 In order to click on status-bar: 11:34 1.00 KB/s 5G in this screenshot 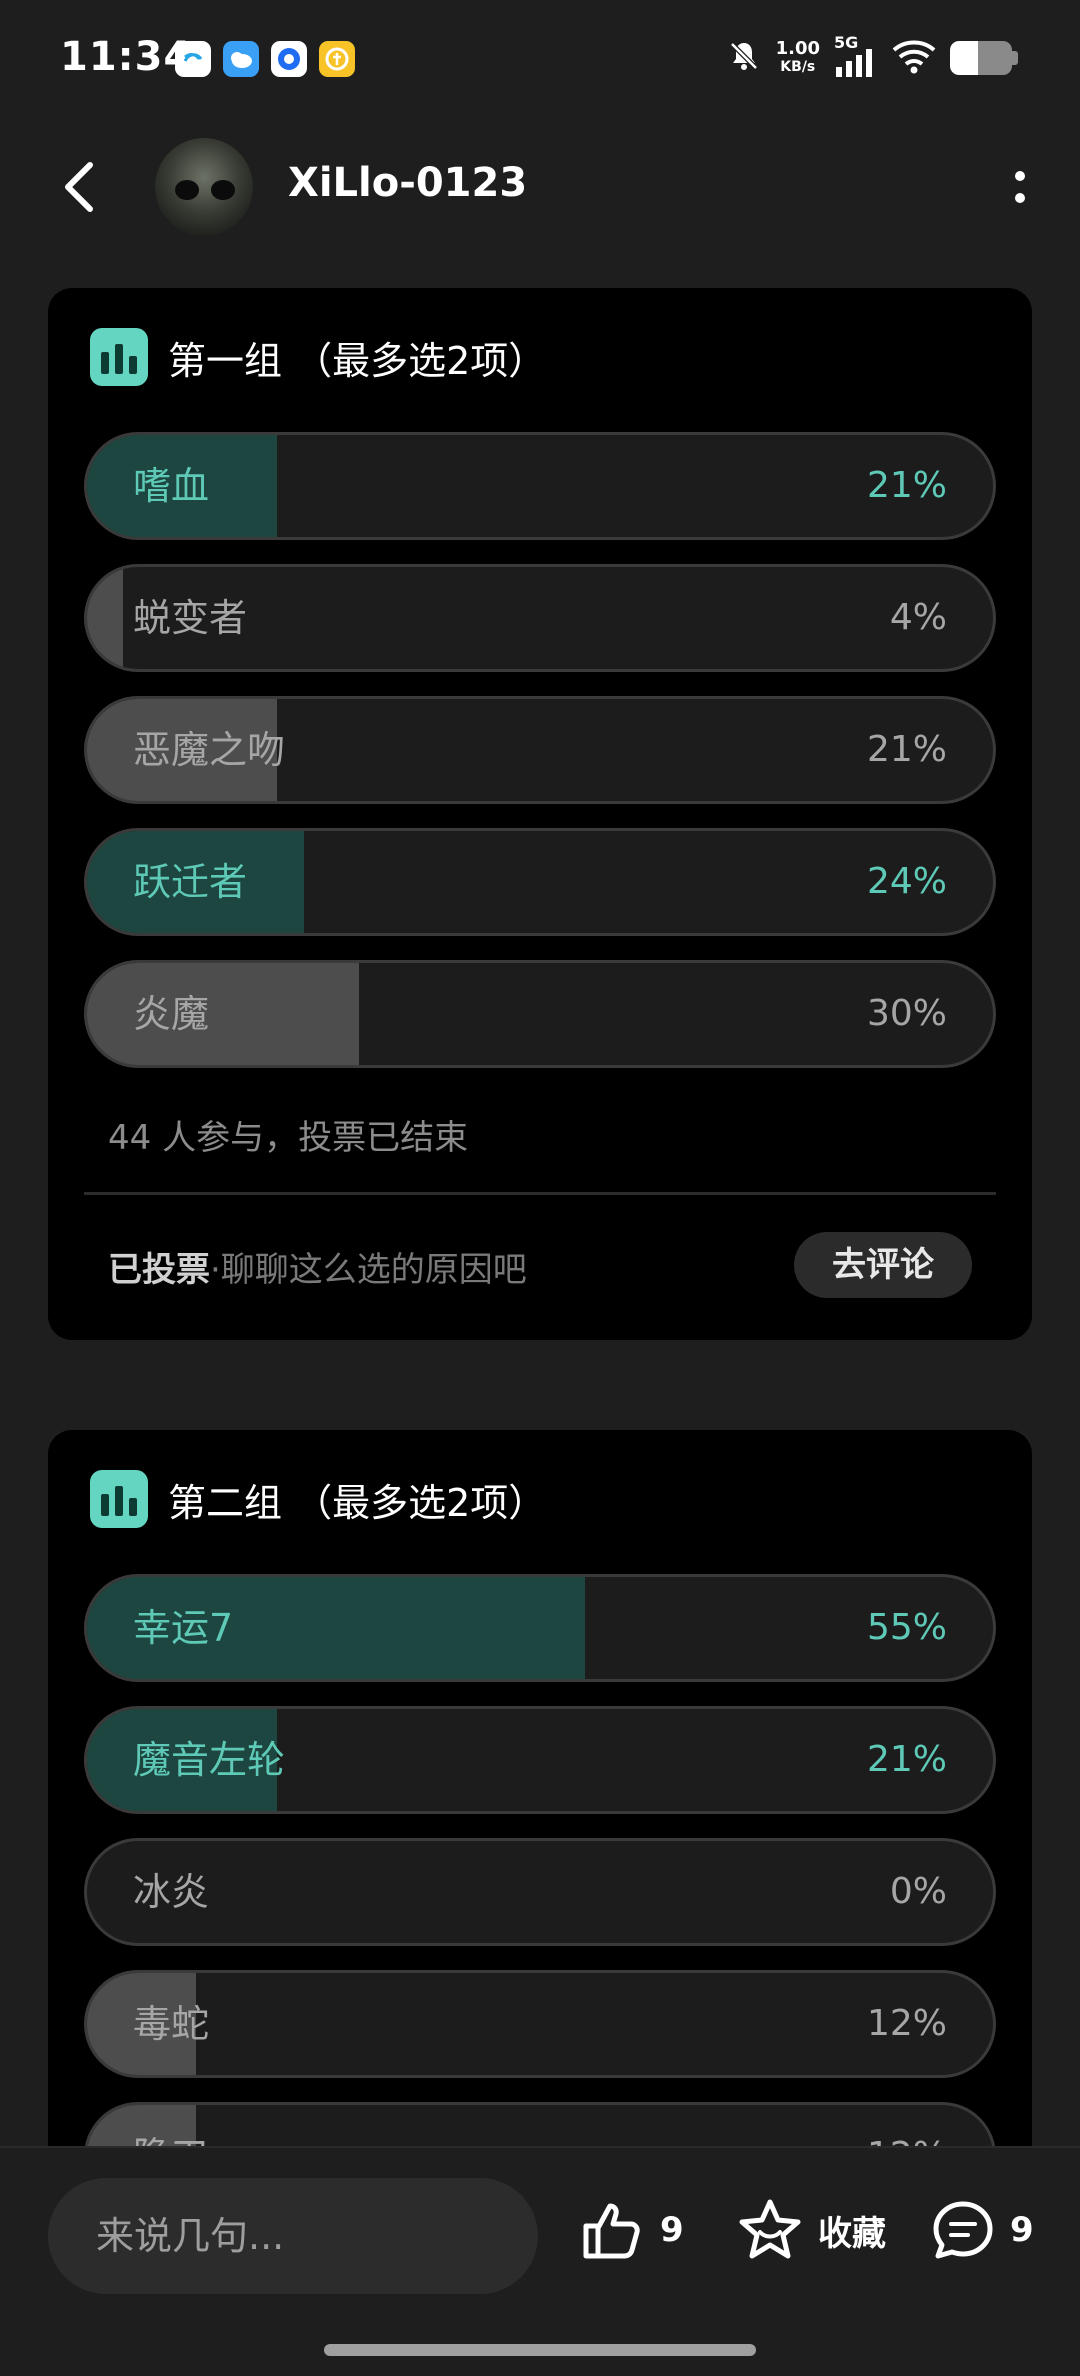, I will do `click(540, 60)`.